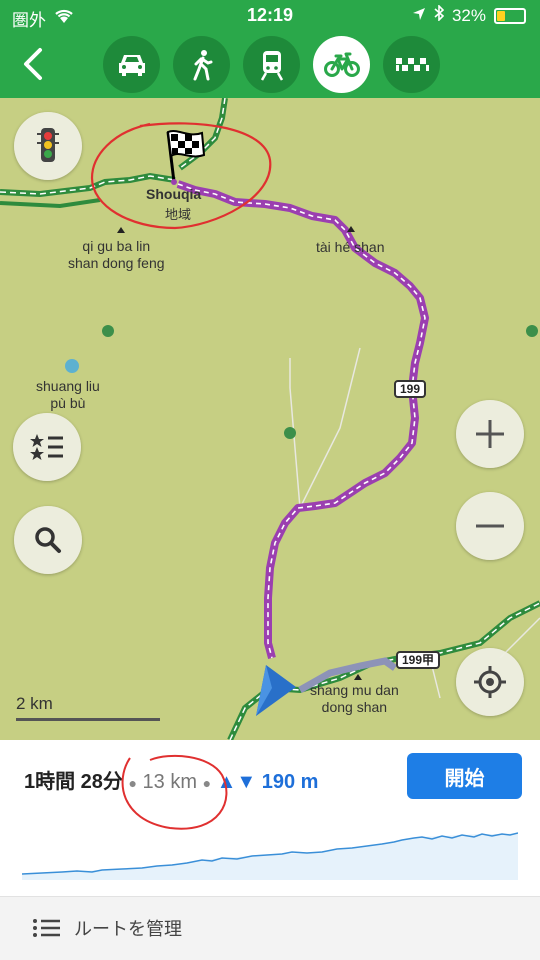  Describe the element at coordinates (464, 776) in the screenshot. I see `start-button: 開始` at that location.